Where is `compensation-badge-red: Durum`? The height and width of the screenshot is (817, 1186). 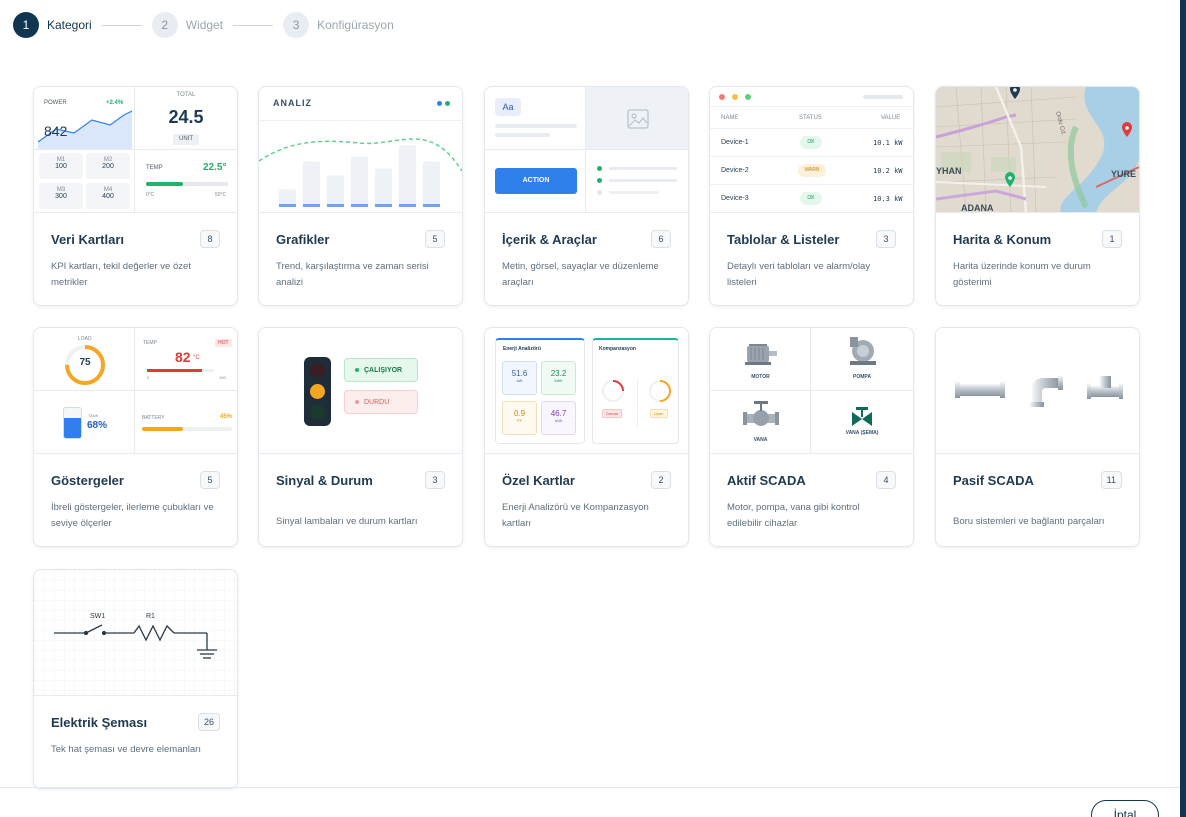
compensation-badge-red: Durum is located at coordinates (612, 413).